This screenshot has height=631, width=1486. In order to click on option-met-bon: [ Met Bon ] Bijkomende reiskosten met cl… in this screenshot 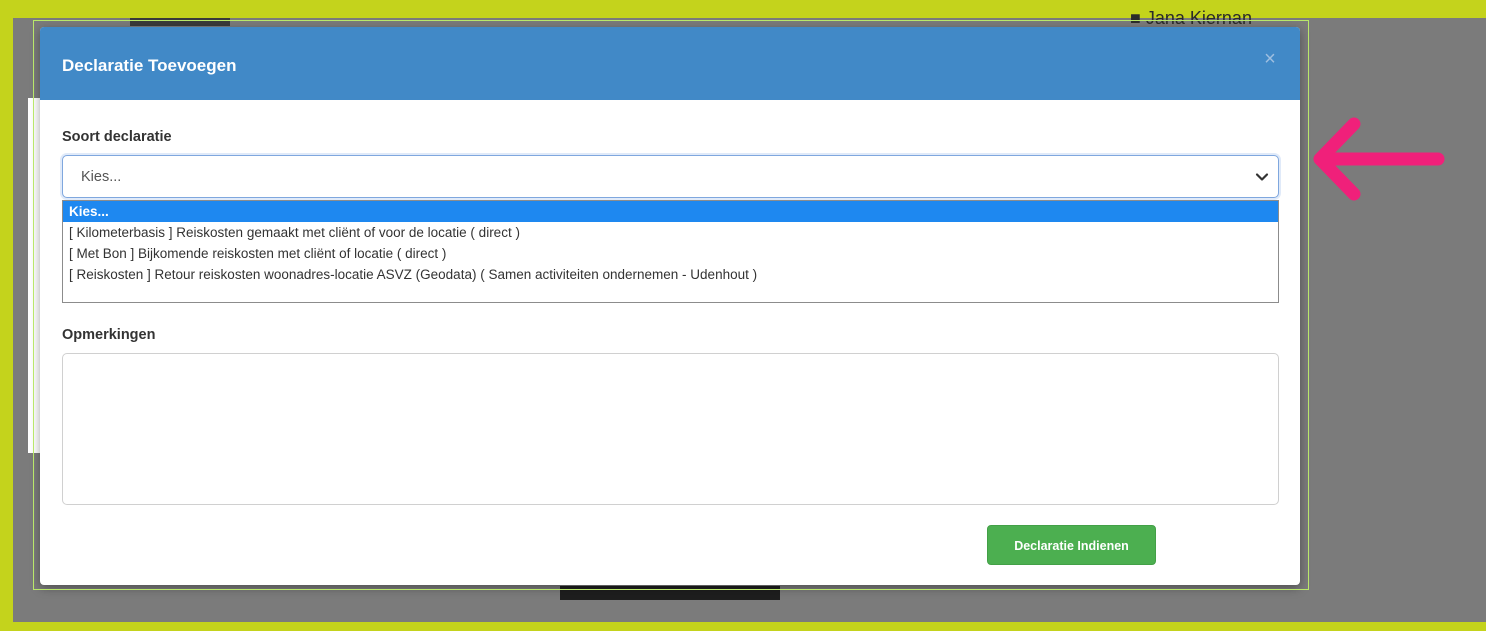, I will do `click(670, 253)`.